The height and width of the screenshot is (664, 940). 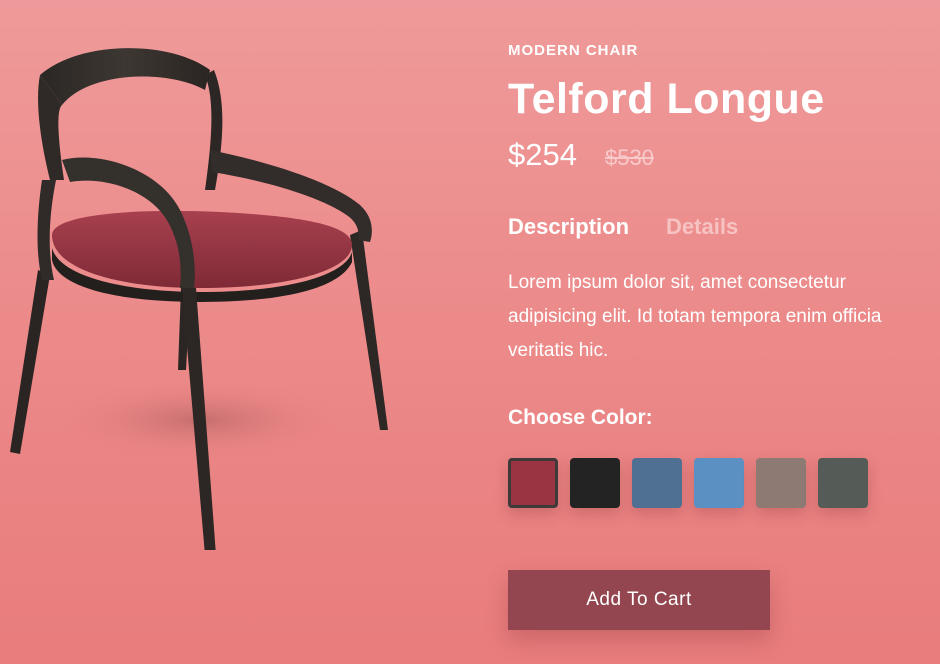 I want to click on swatch-grey-green-fabric, so click(x=843, y=483).